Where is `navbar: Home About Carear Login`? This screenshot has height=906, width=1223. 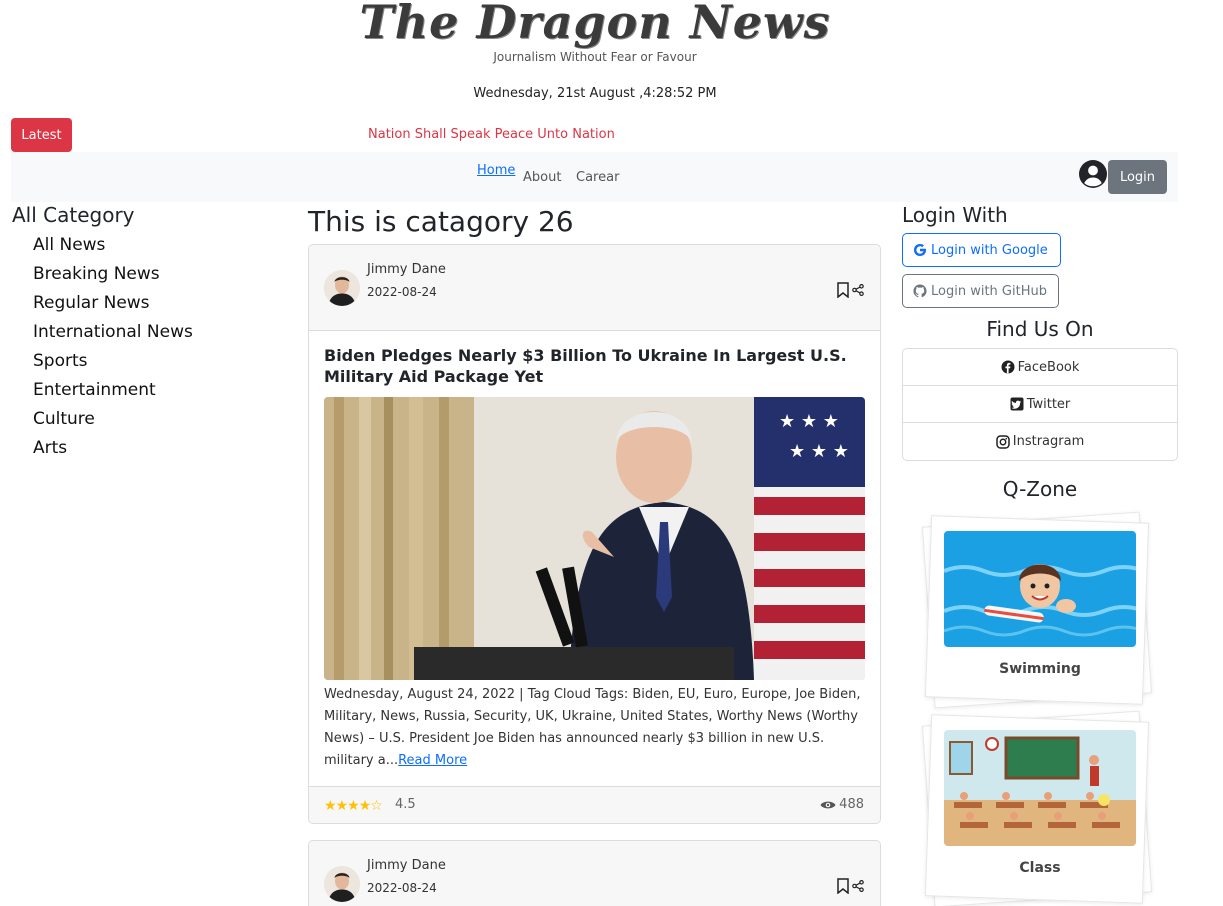 navbar: Home About Carear Login is located at coordinates (594, 177).